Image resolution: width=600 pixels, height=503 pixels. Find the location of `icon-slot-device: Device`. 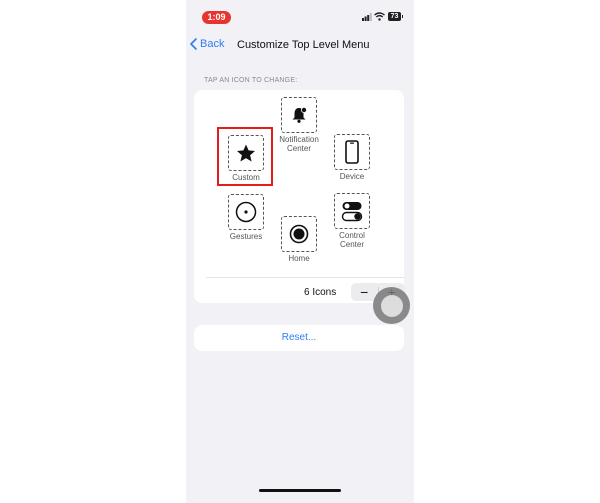

icon-slot-device: Device is located at coordinates (352, 157).